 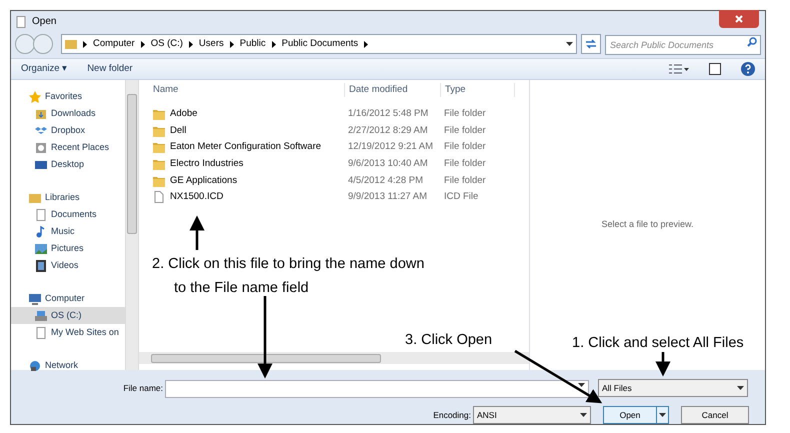 What do you see at coordinates (68, 265) in the screenshot?
I see `sidebar-item: Videos` at bounding box center [68, 265].